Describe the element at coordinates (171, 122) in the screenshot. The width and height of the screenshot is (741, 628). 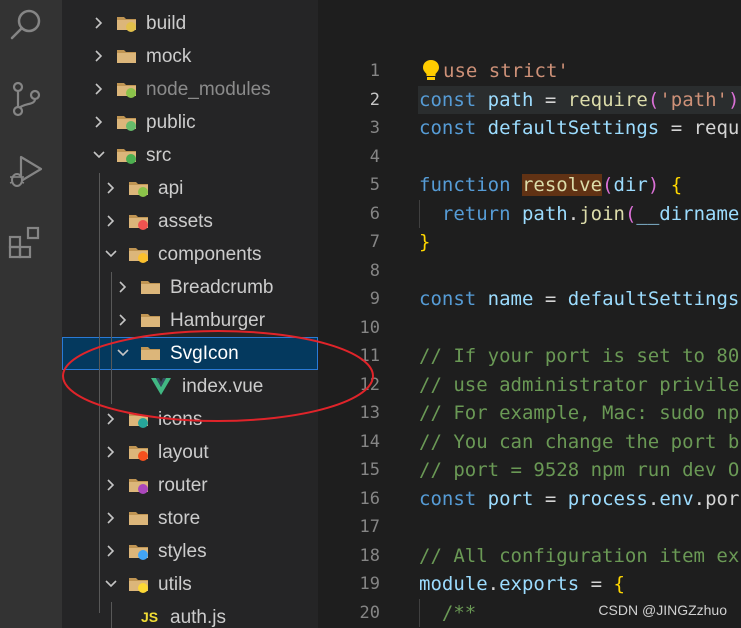
I see `tree-item-label: public` at that location.